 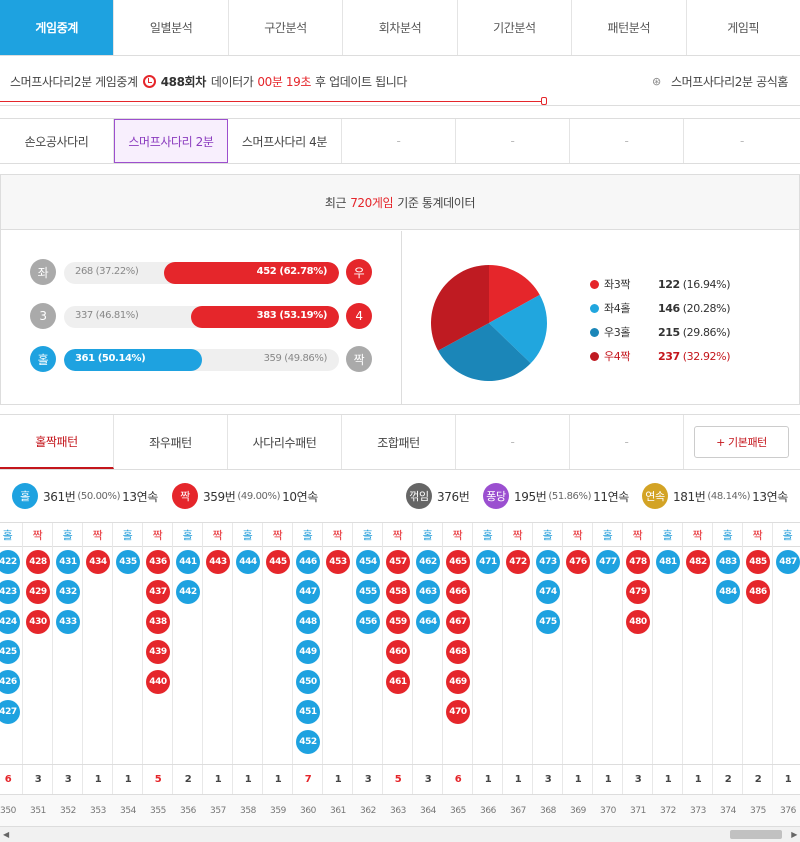 I want to click on result-ball: 455, so click(x=368, y=592).